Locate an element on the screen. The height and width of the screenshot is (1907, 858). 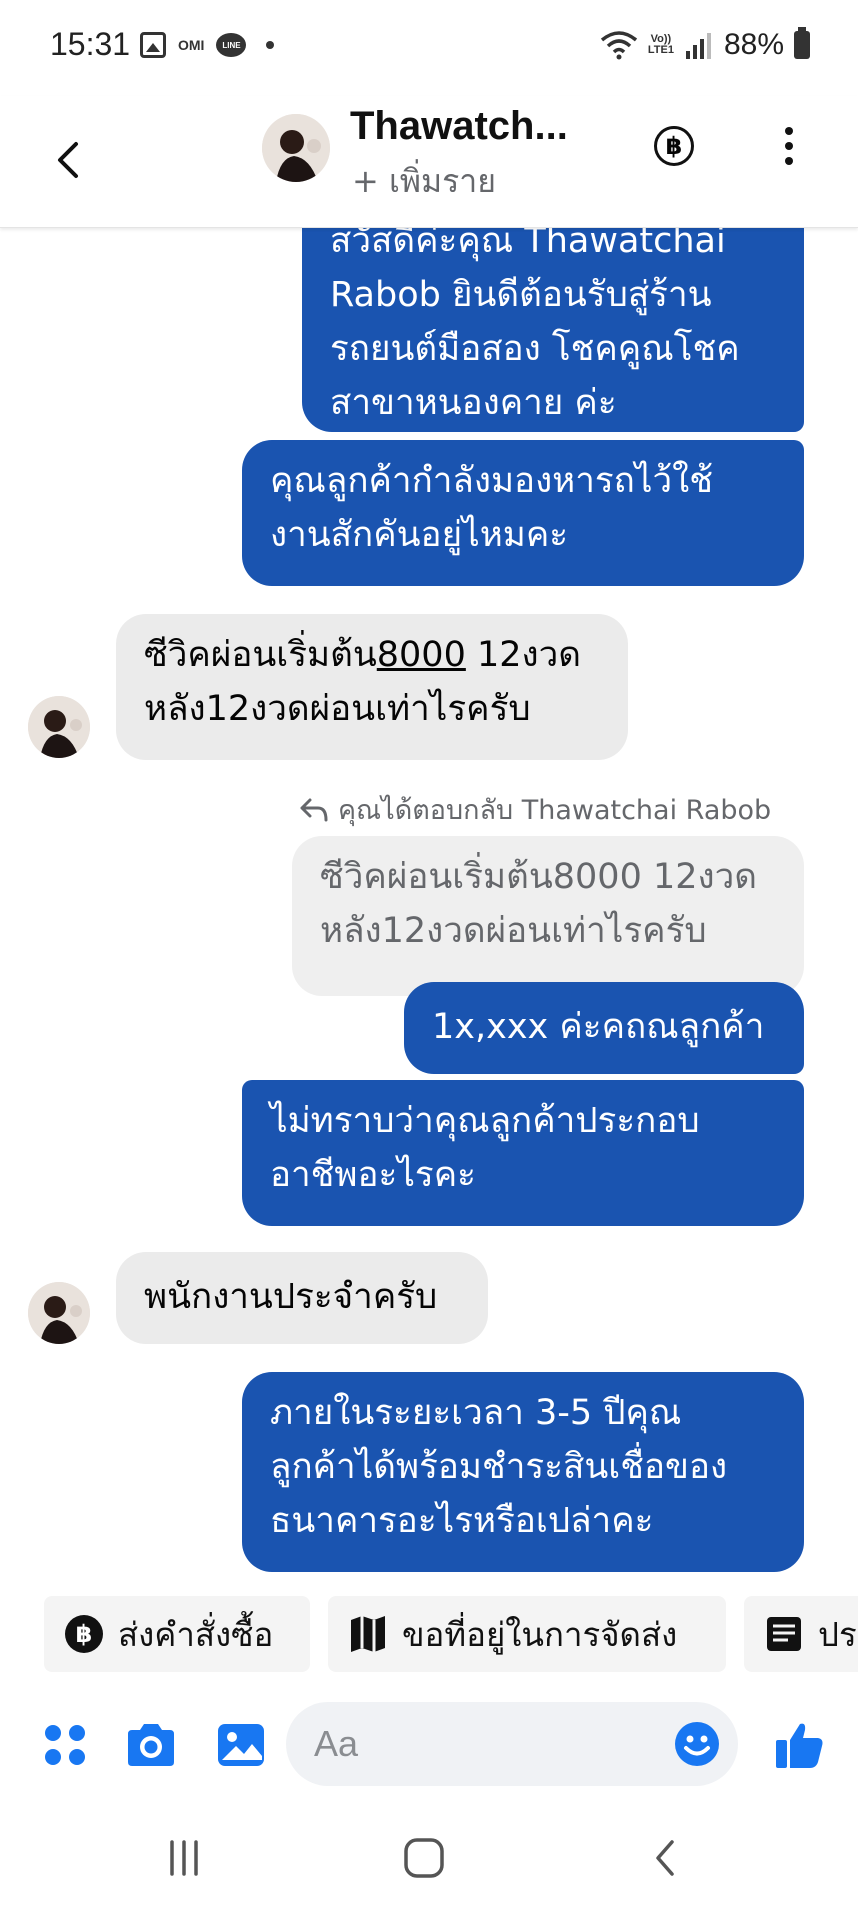
message-input-container is located at coordinates (512, 1744).